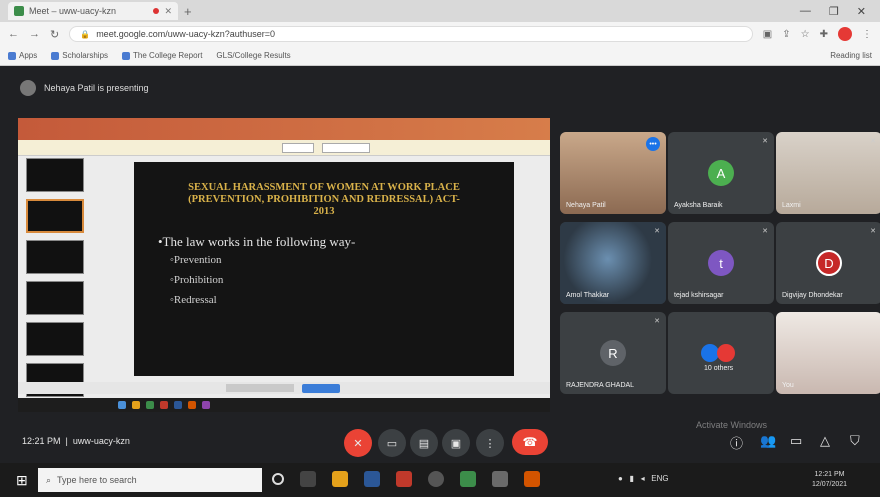  I want to click on participant-tile: ✕ t tejad kshirsagar, so click(721, 263).